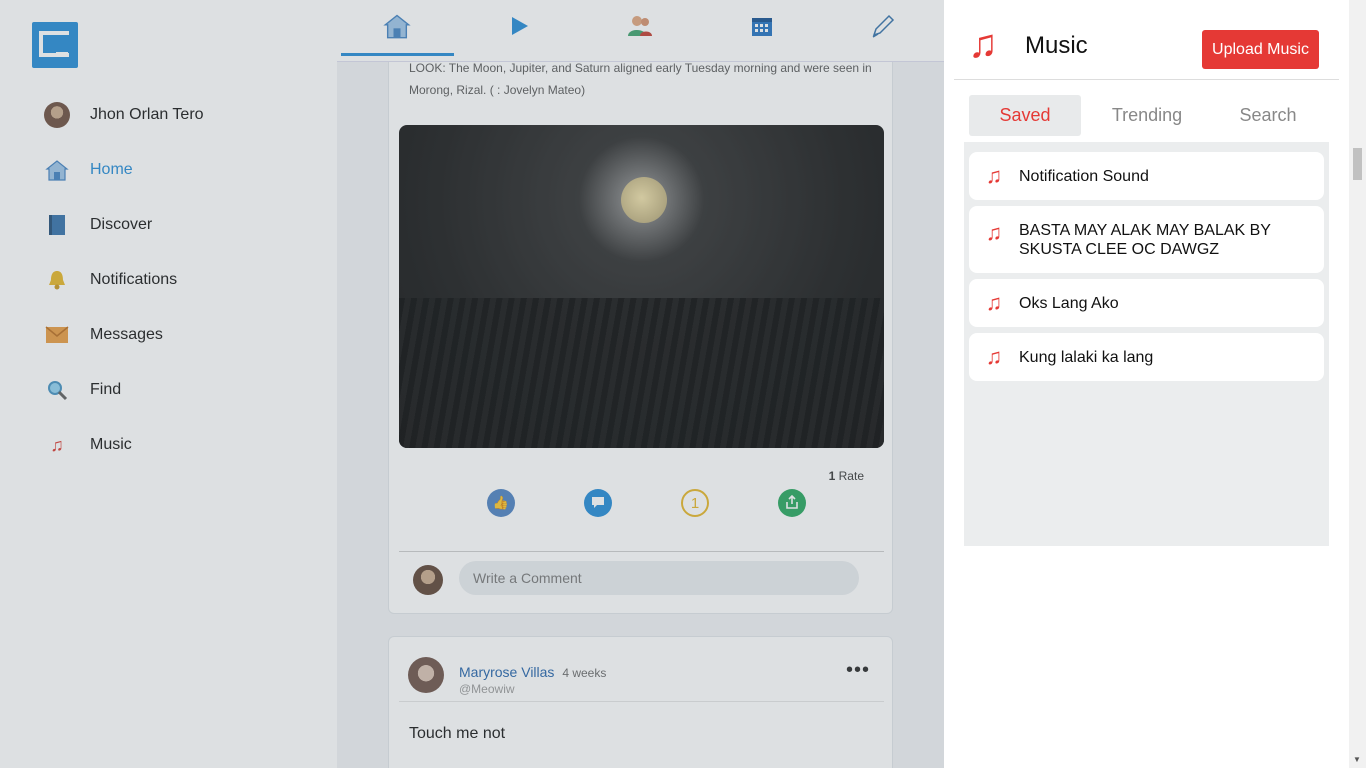  I want to click on panel-header: ♫ Music Upload Music, so click(1146, 40).